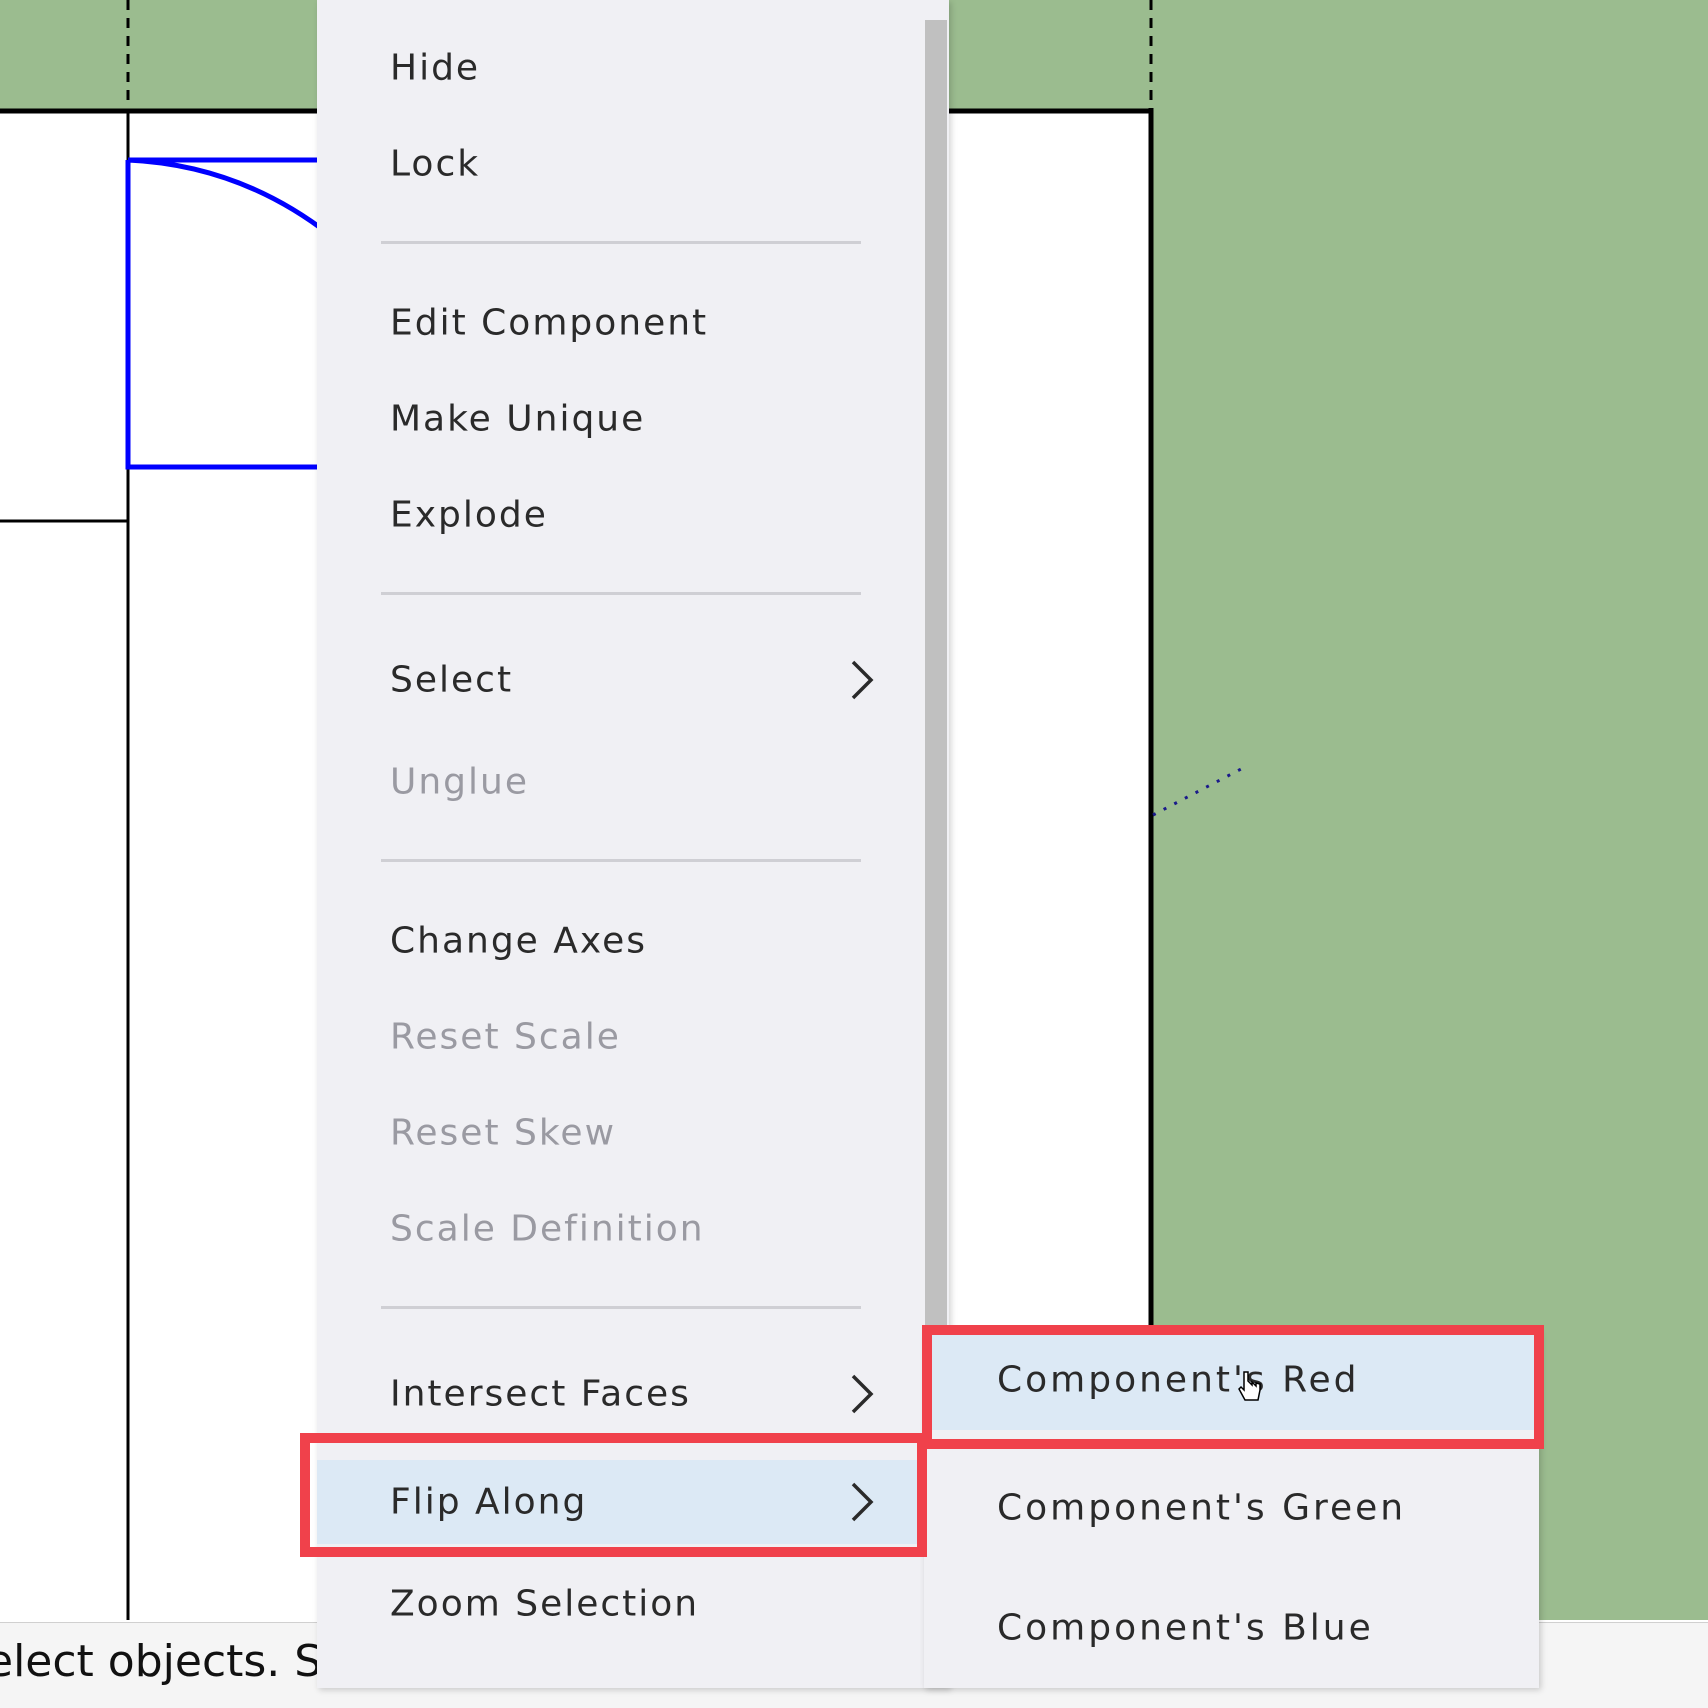  What do you see at coordinates (1233, 1387) in the screenshot?
I see `highlight-box-components-red` at bounding box center [1233, 1387].